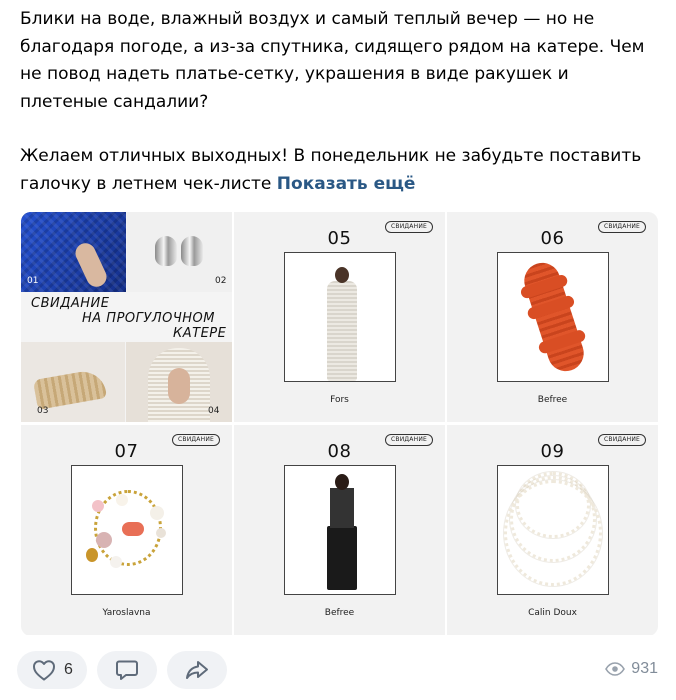 This screenshot has width=676, height=700. I want to click on comment-button, so click(127, 670).